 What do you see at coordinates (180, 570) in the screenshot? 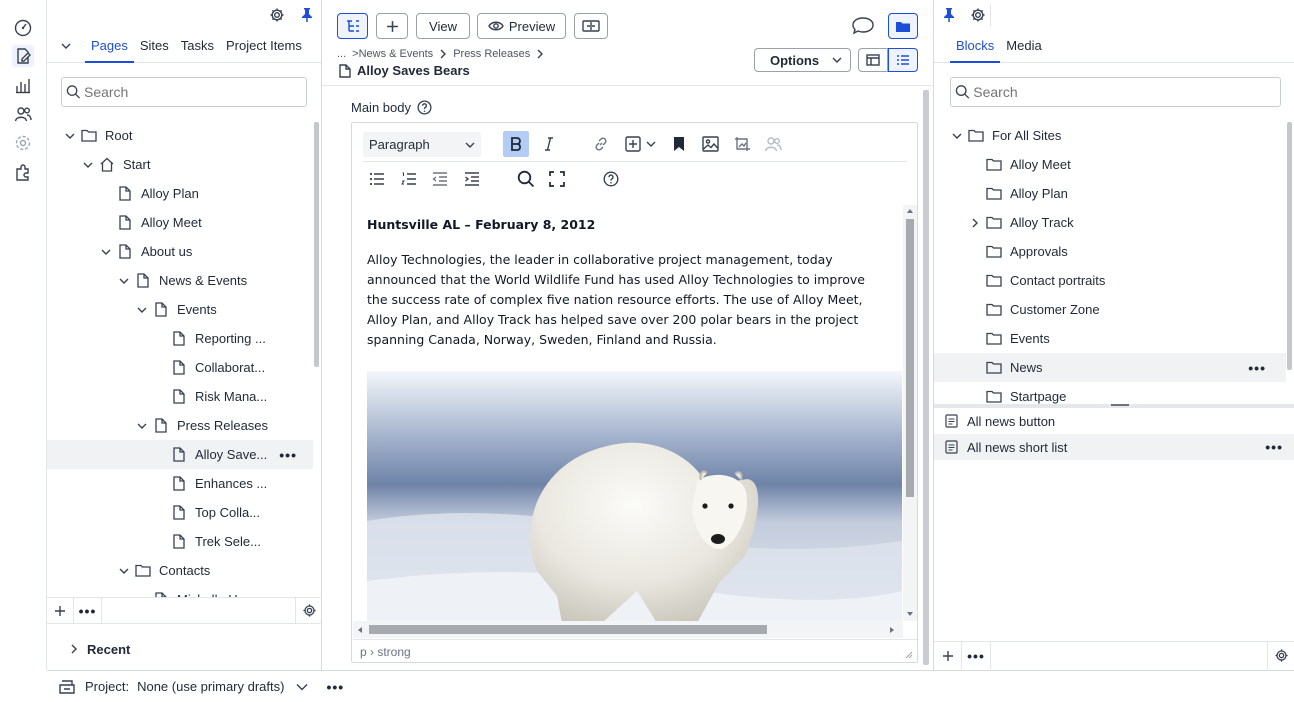
I see `tree-node-contacts: Contacts` at bounding box center [180, 570].